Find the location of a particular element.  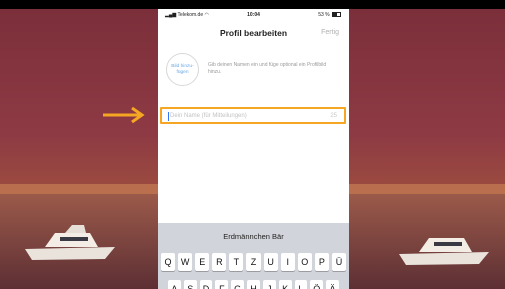

key: H is located at coordinates (253, 284).